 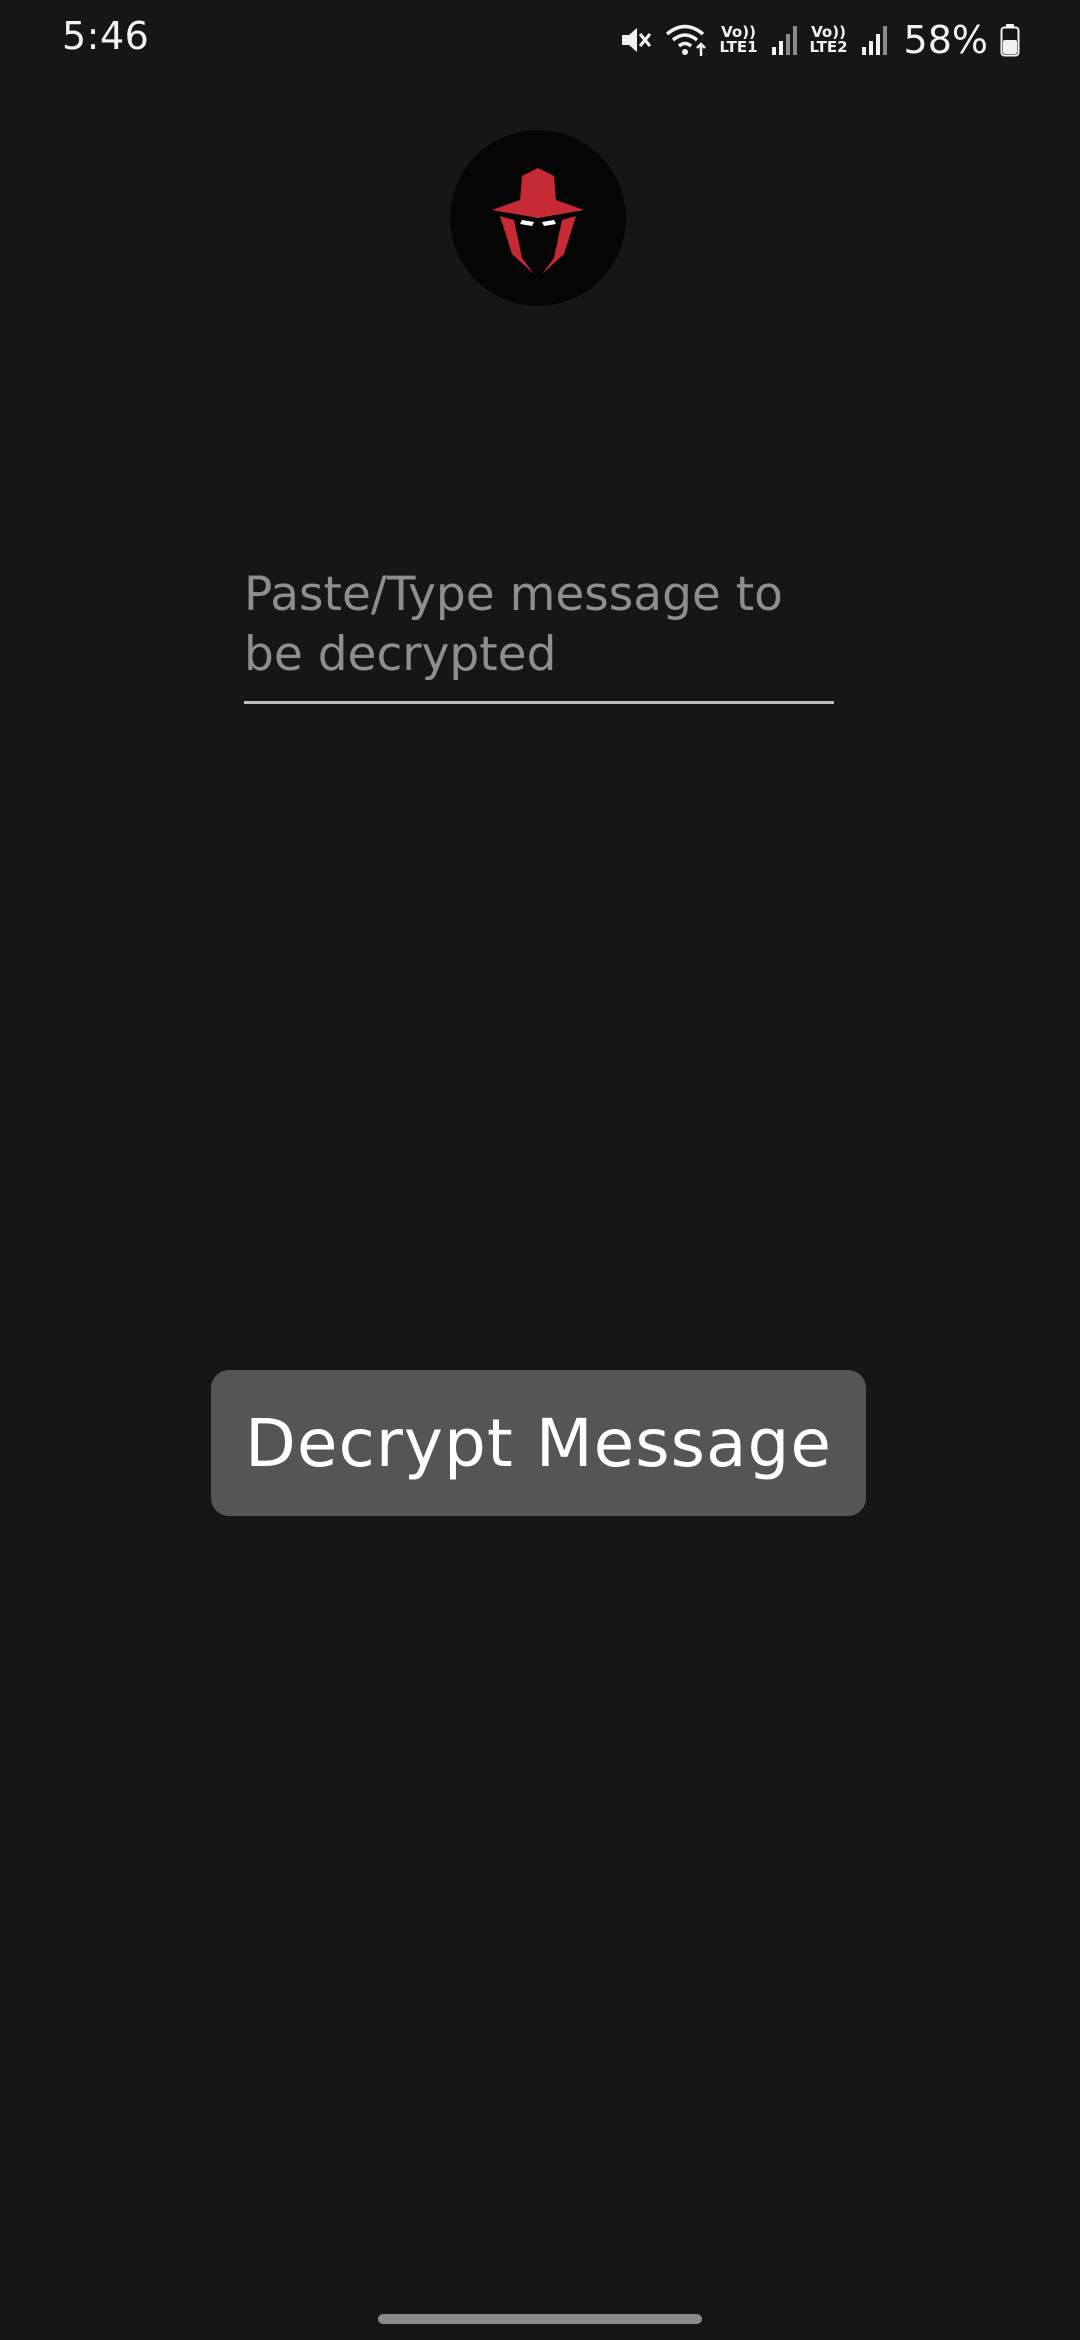 I want to click on sim1-network-label: Vo)) LTE1, so click(x=739, y=40).